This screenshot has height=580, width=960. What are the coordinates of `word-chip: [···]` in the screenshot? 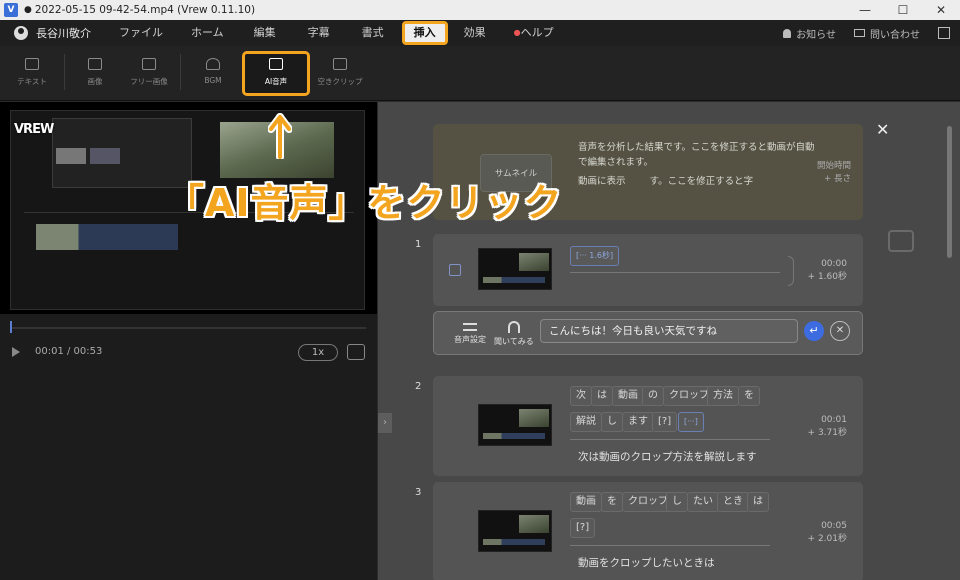 It's located at (691, 422).